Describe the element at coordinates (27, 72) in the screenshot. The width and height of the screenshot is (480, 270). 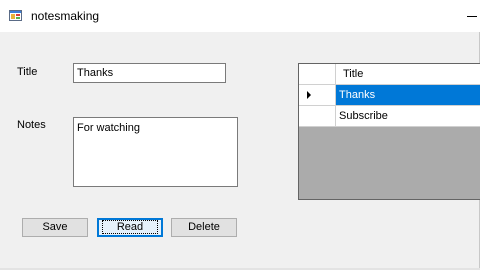
I see `title-label: Title` at that location.